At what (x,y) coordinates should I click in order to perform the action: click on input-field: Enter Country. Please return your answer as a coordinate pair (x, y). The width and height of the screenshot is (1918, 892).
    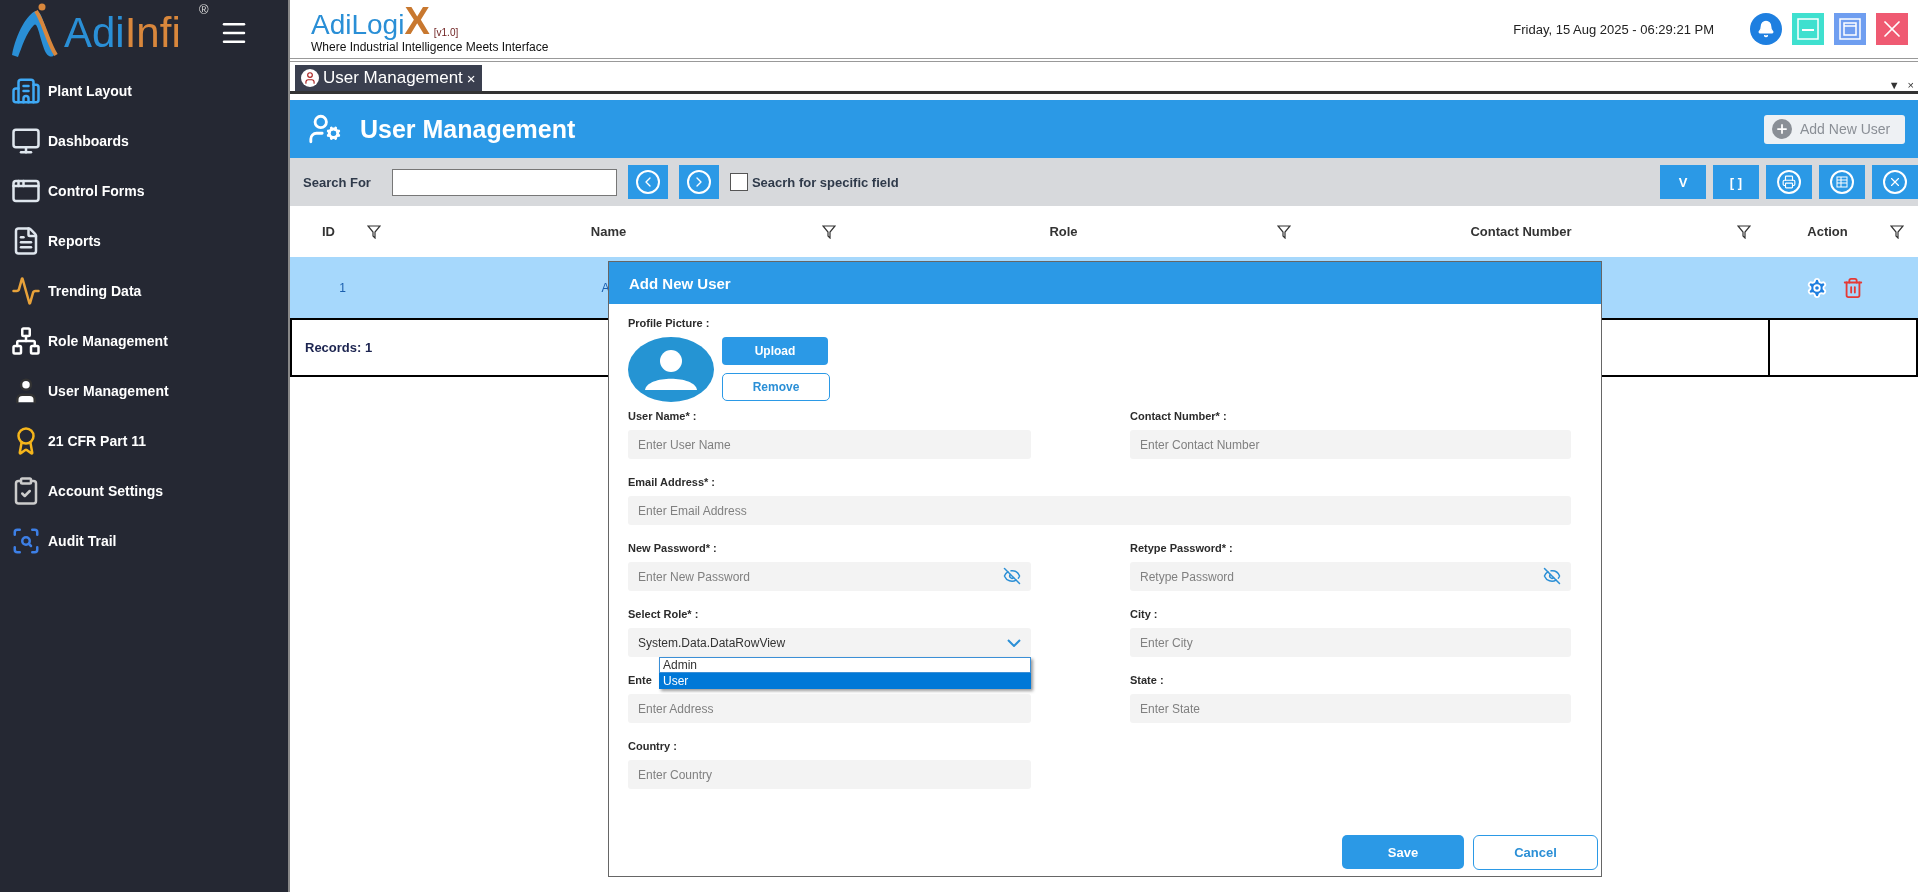
    Looking at the image, I should click on (829, 774).